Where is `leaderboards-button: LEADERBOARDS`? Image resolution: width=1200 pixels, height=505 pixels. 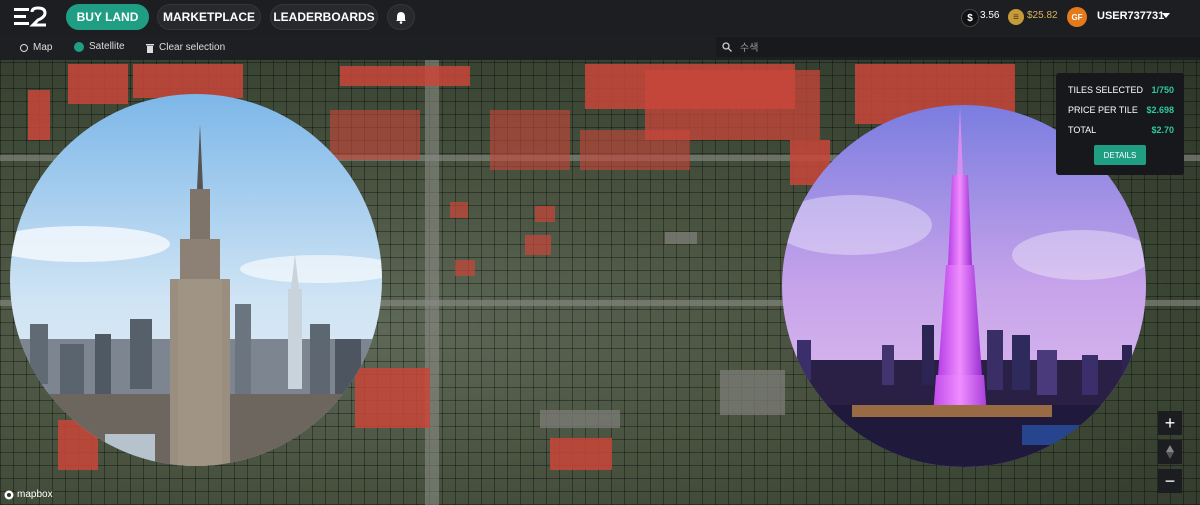 leaderboards-button: LEADERBOARDS is located at coordinates (324, 17).